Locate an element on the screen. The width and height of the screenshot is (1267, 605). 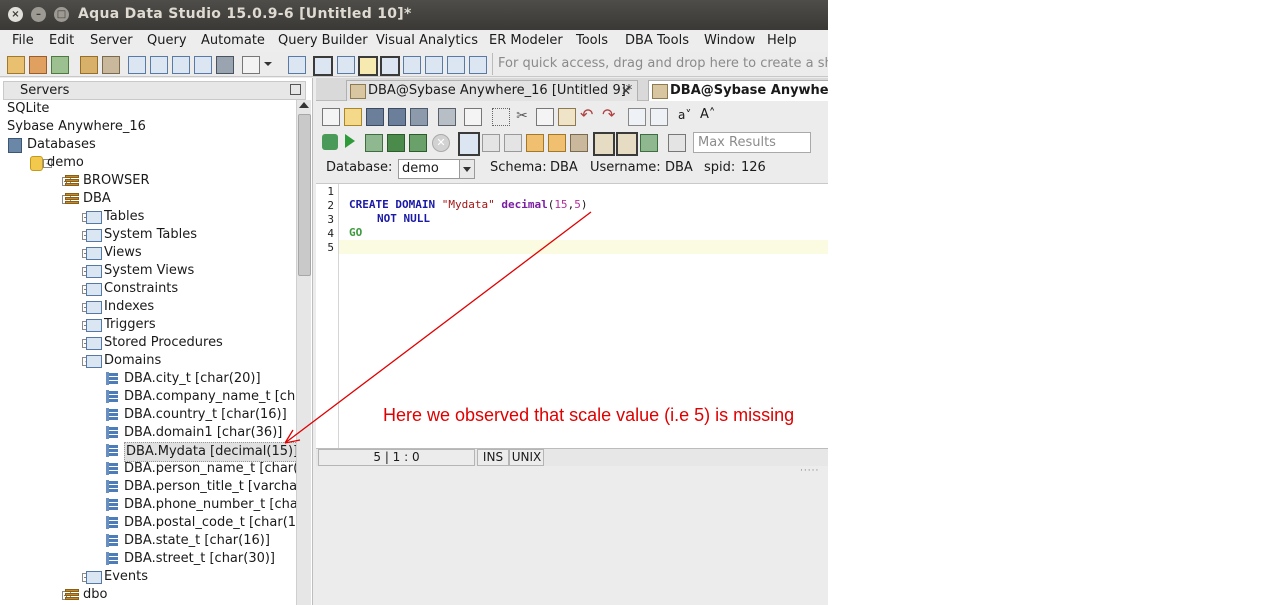
history-icon is located at coordinates (297, 65).